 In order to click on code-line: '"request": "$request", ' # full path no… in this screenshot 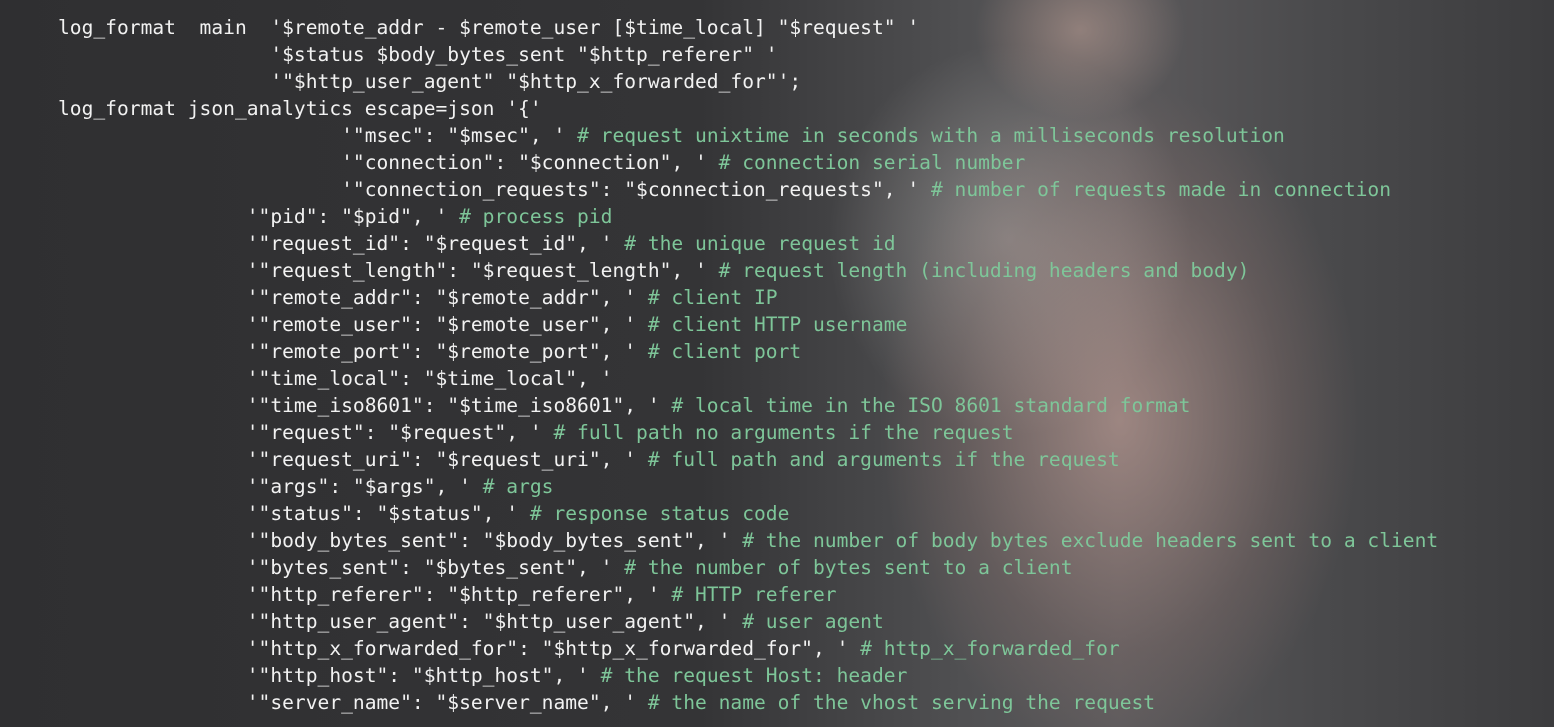, I will do `click(748, 432)`.